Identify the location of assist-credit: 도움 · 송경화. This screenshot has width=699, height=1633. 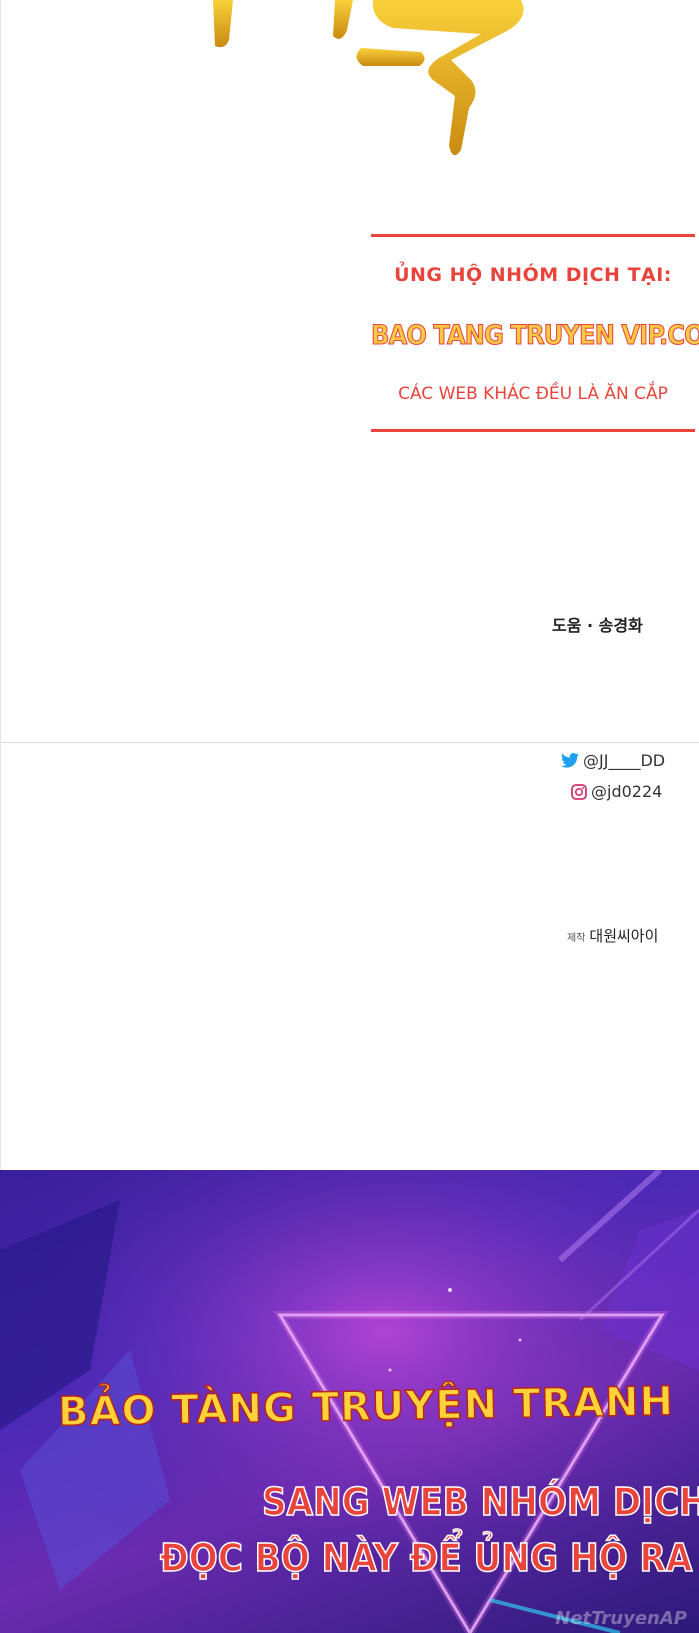
(597, 625).